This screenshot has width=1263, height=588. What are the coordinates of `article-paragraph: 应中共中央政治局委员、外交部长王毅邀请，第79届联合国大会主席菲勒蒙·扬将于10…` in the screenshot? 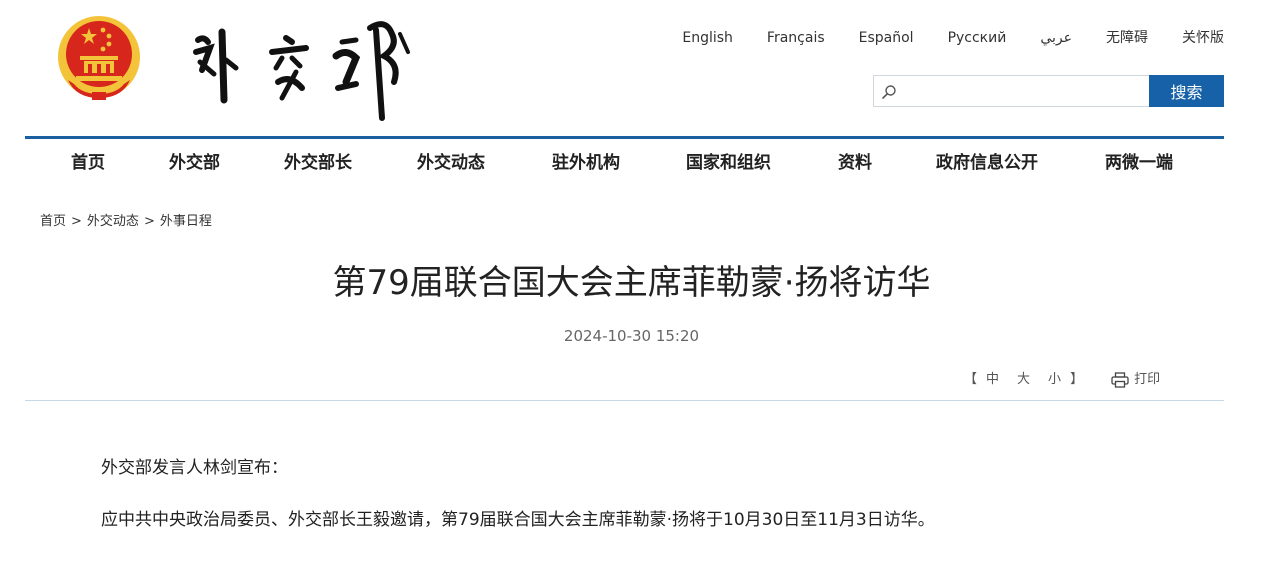 It's located at (518, 520).